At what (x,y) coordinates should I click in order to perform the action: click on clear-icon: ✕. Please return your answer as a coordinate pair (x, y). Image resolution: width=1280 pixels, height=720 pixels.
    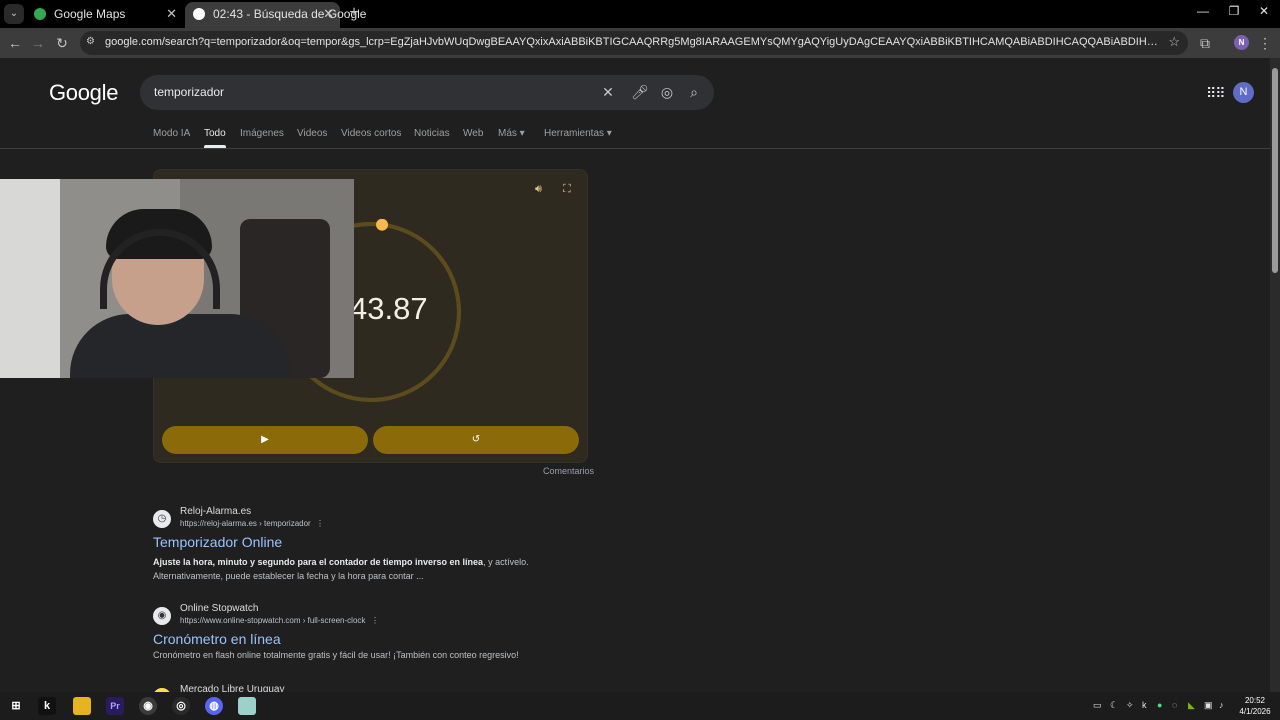
    Looking at the image, I should click on (608, 92).